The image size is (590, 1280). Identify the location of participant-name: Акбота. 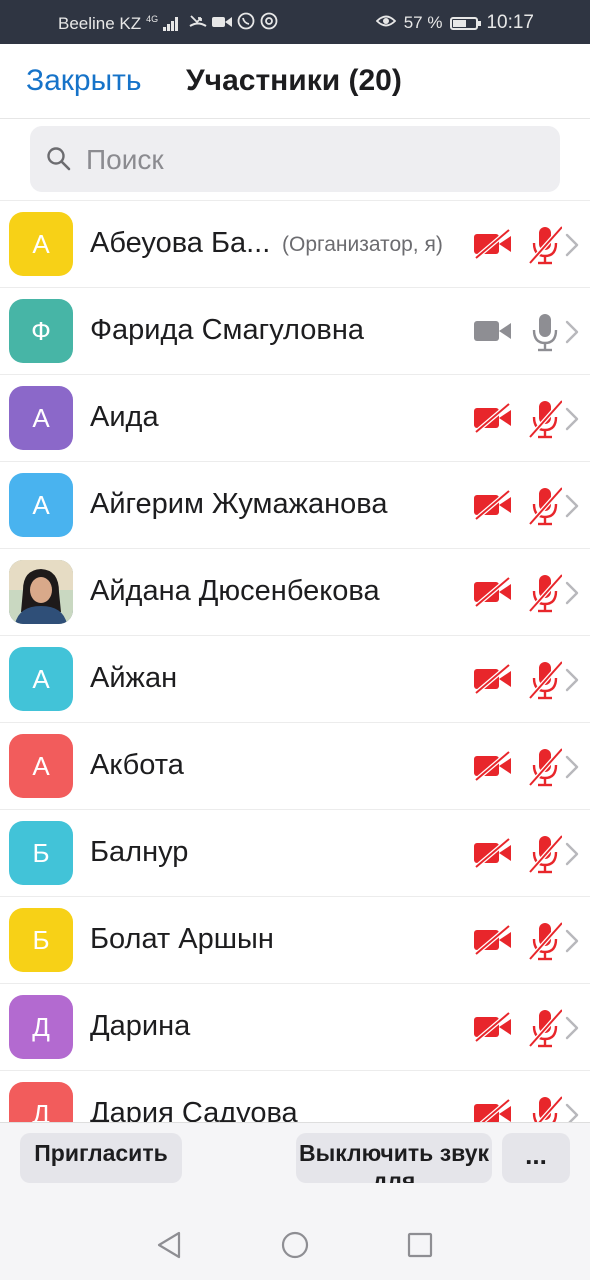
(137, 765).